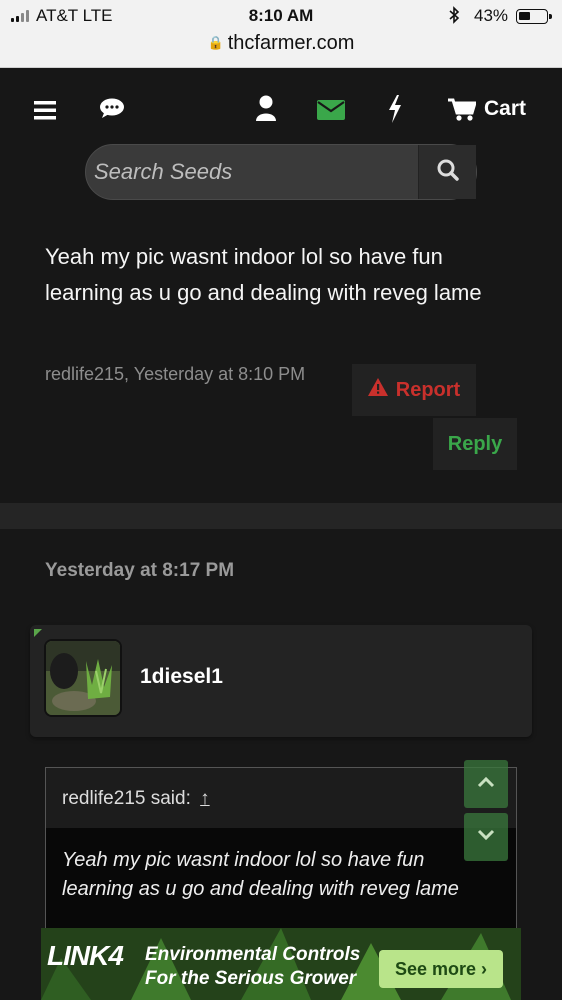  What do you see at coordinates (38, 633) in the screenshot?
I see `online-indicator` at bounding box center [38, 633].